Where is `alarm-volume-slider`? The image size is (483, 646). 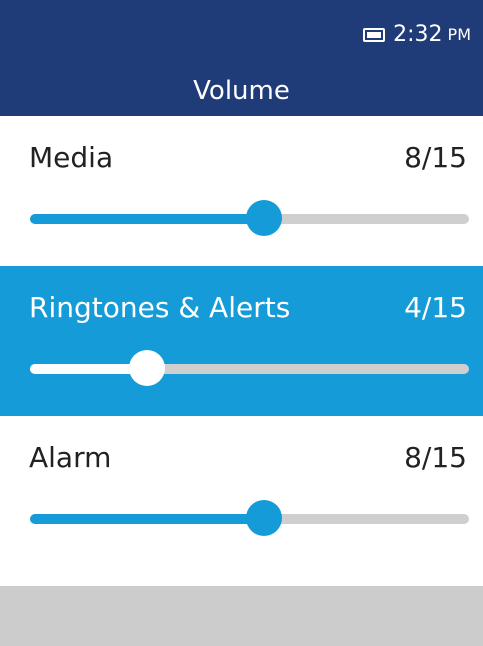
alarm-volume-slider is located at coordinates (249, 518).